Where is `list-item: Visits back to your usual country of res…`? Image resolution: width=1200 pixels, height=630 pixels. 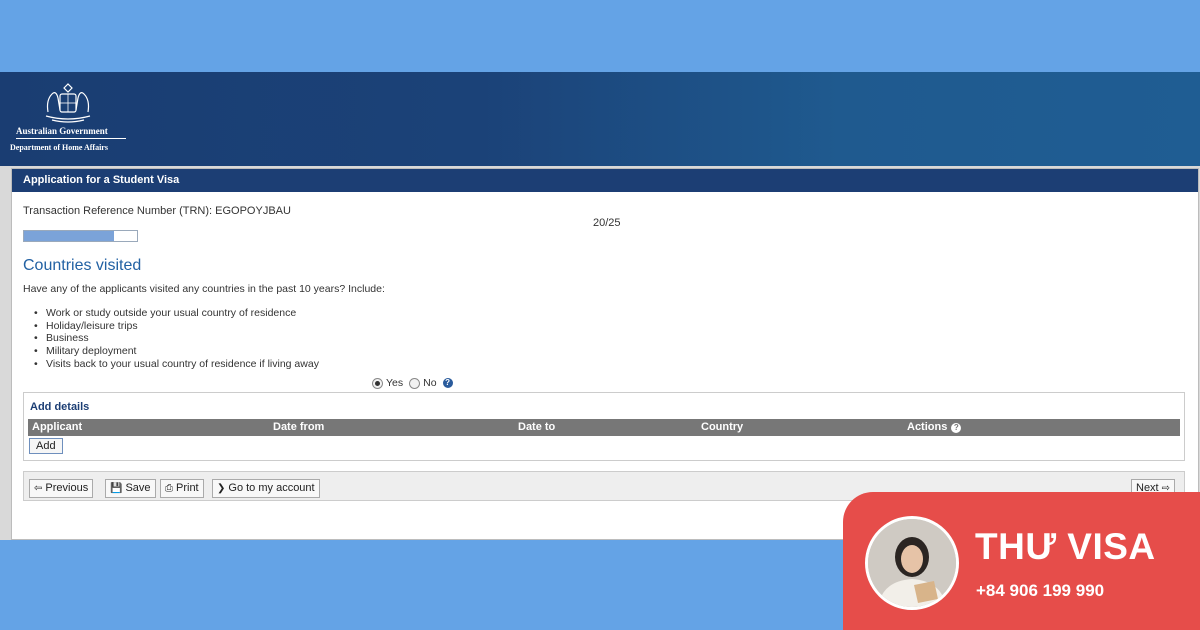 list-item: Visits back to your usual country of res… is located at coordinates (176, 364).